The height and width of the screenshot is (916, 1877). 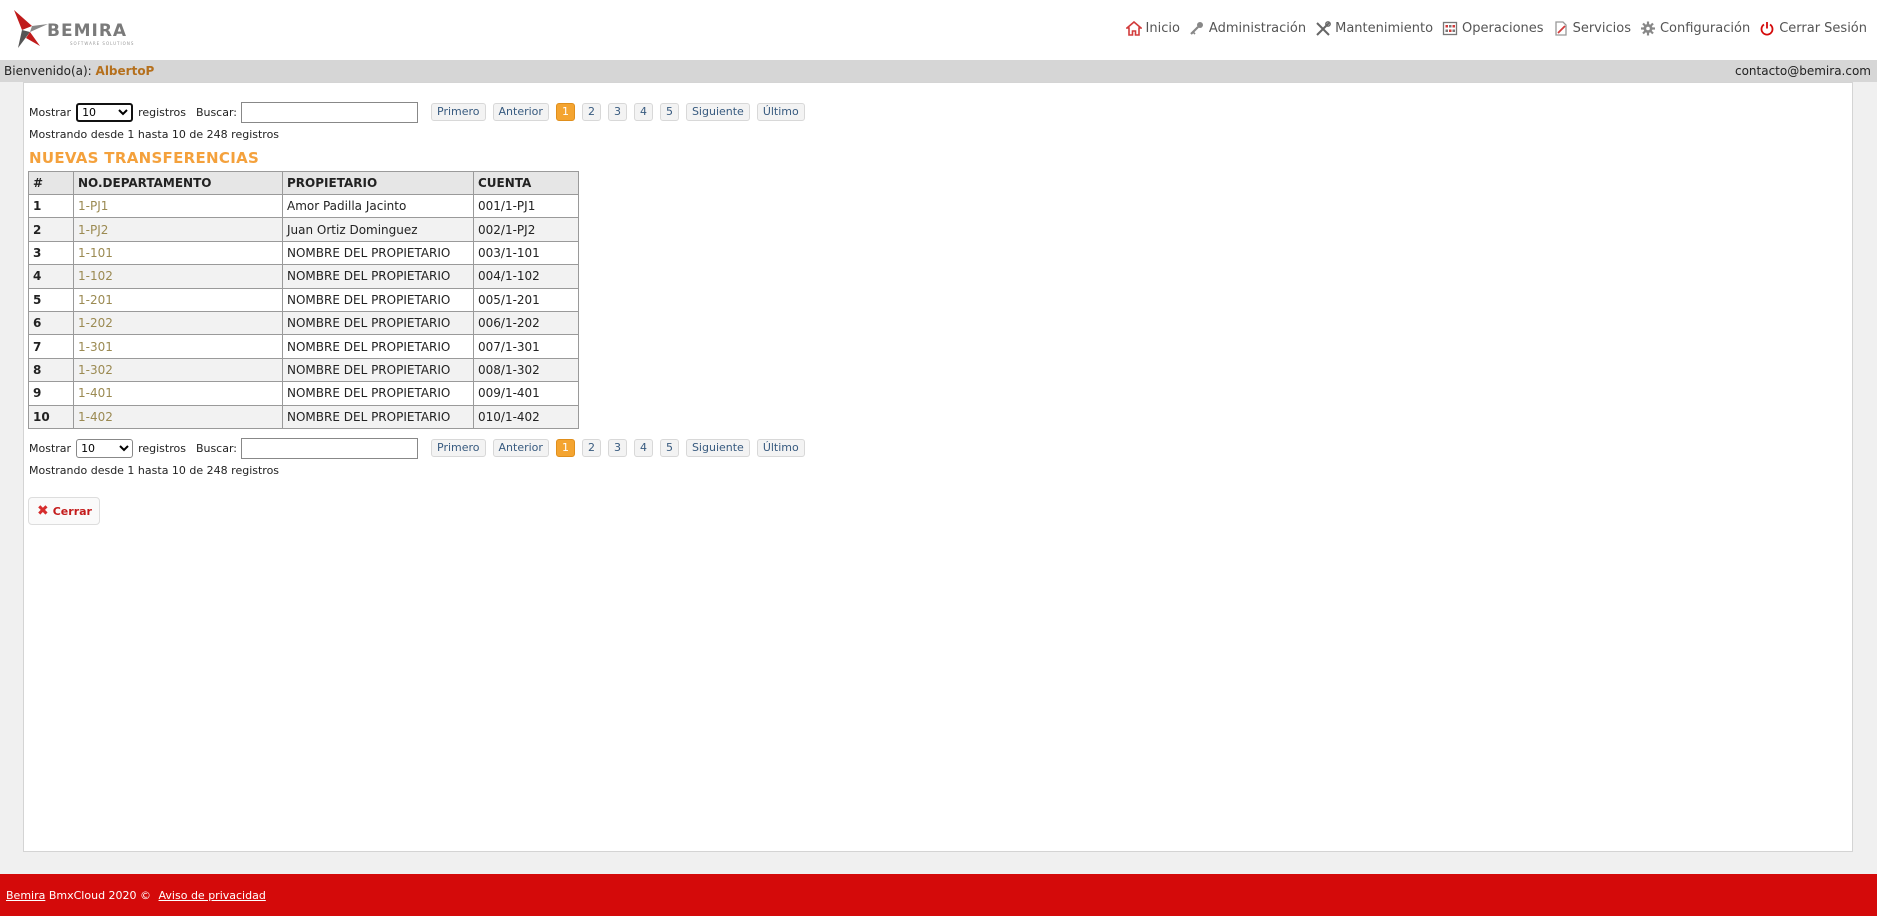 What do you see at coordinates (178, 253) in the screenshot?
I see `department-link: 1-101` at bounding box center [178, 253].